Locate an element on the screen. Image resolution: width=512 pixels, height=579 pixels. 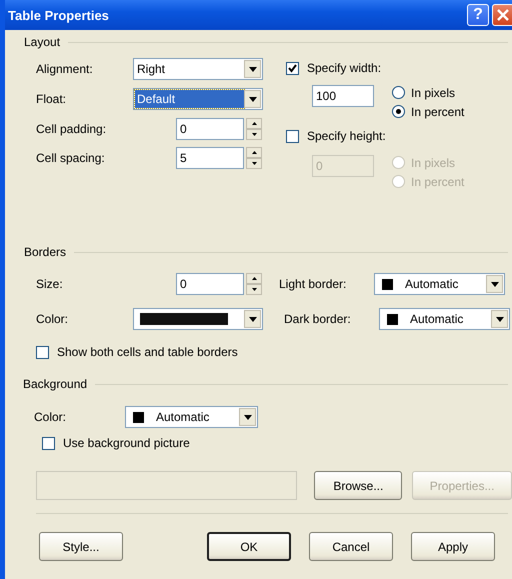
field-label: Alignment: is located at coordinates (65, 69).